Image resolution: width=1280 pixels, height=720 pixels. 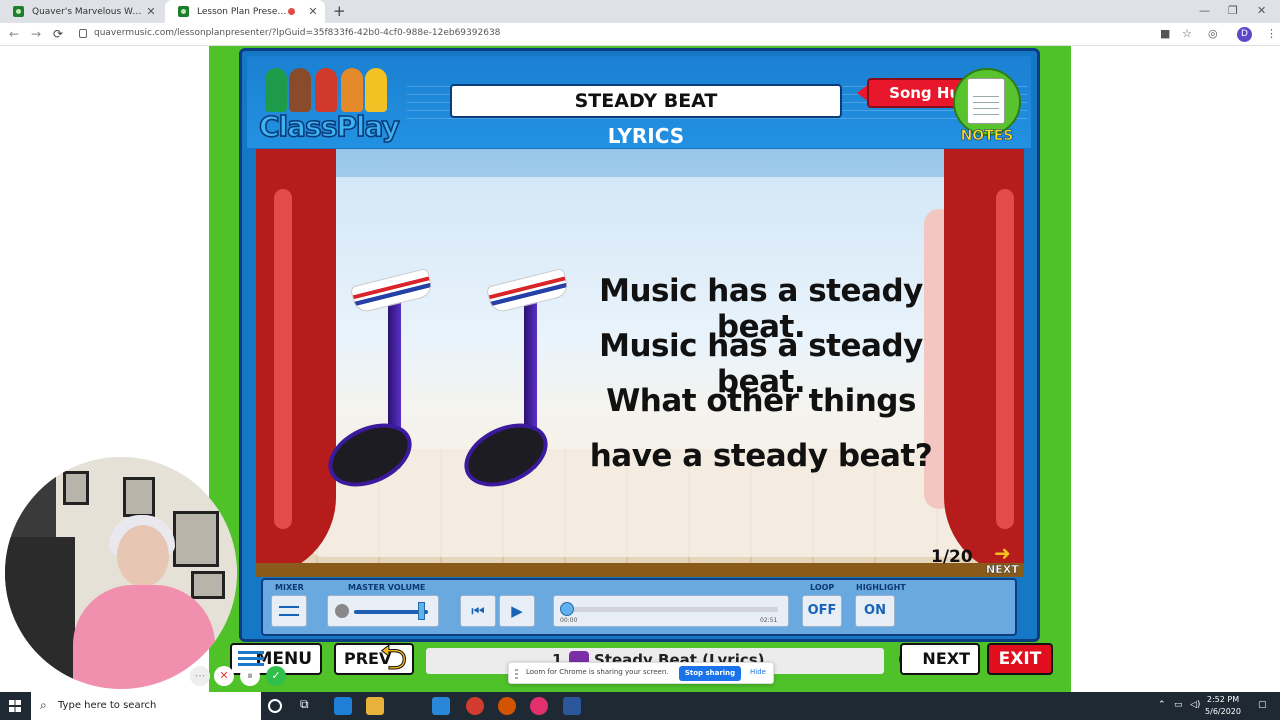 I want to click on task-view-icon: ⧉, so click(x=309, y=706).